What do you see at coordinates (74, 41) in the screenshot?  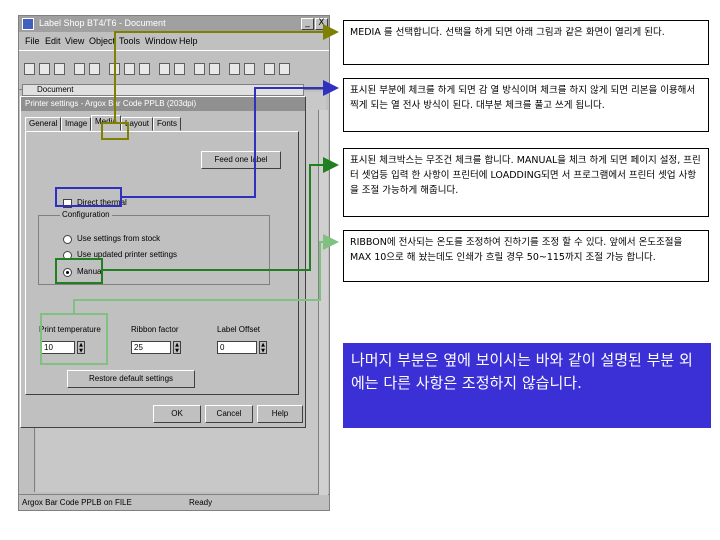 I see `menu-view: View` at bounding box center [74, 41].